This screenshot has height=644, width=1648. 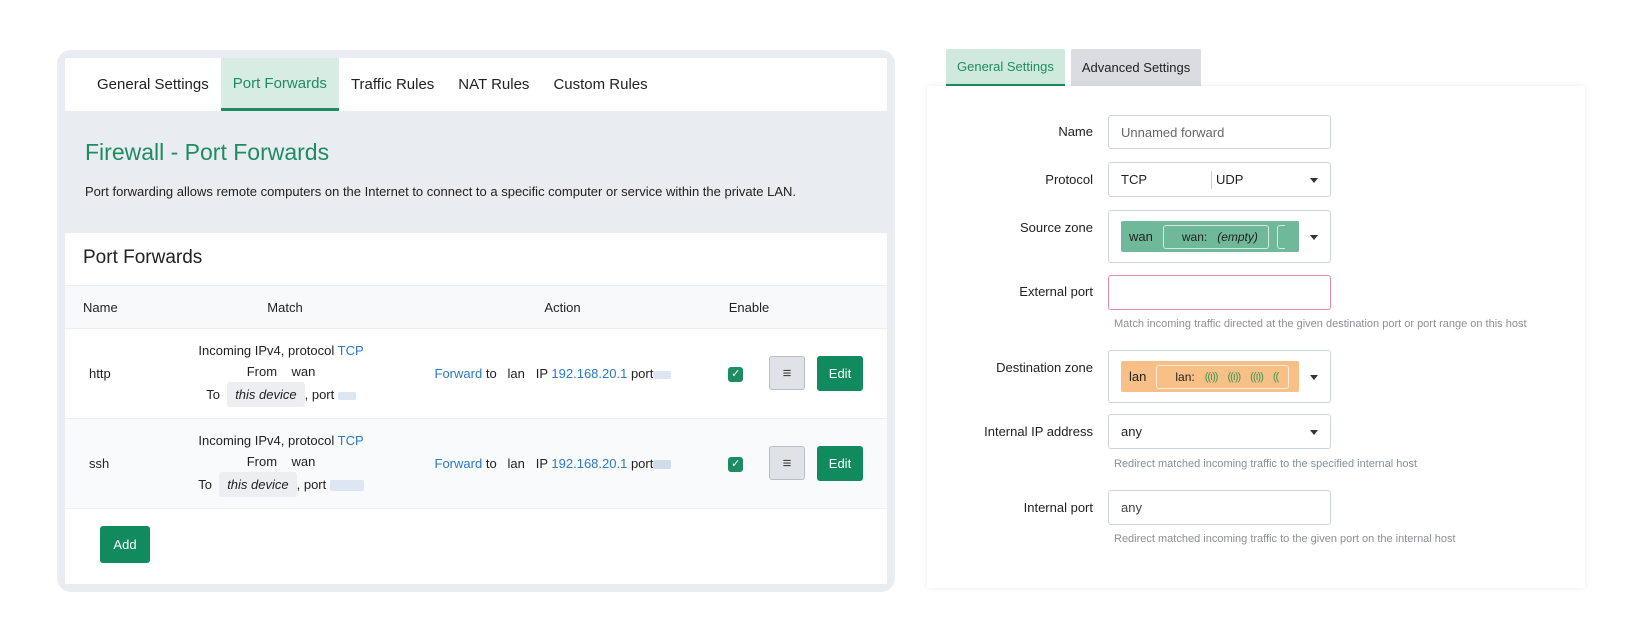 What do you see at coordinates (562, 307) in the screenshot?
I see `header-action: Action` at bounding box center [562, 307].